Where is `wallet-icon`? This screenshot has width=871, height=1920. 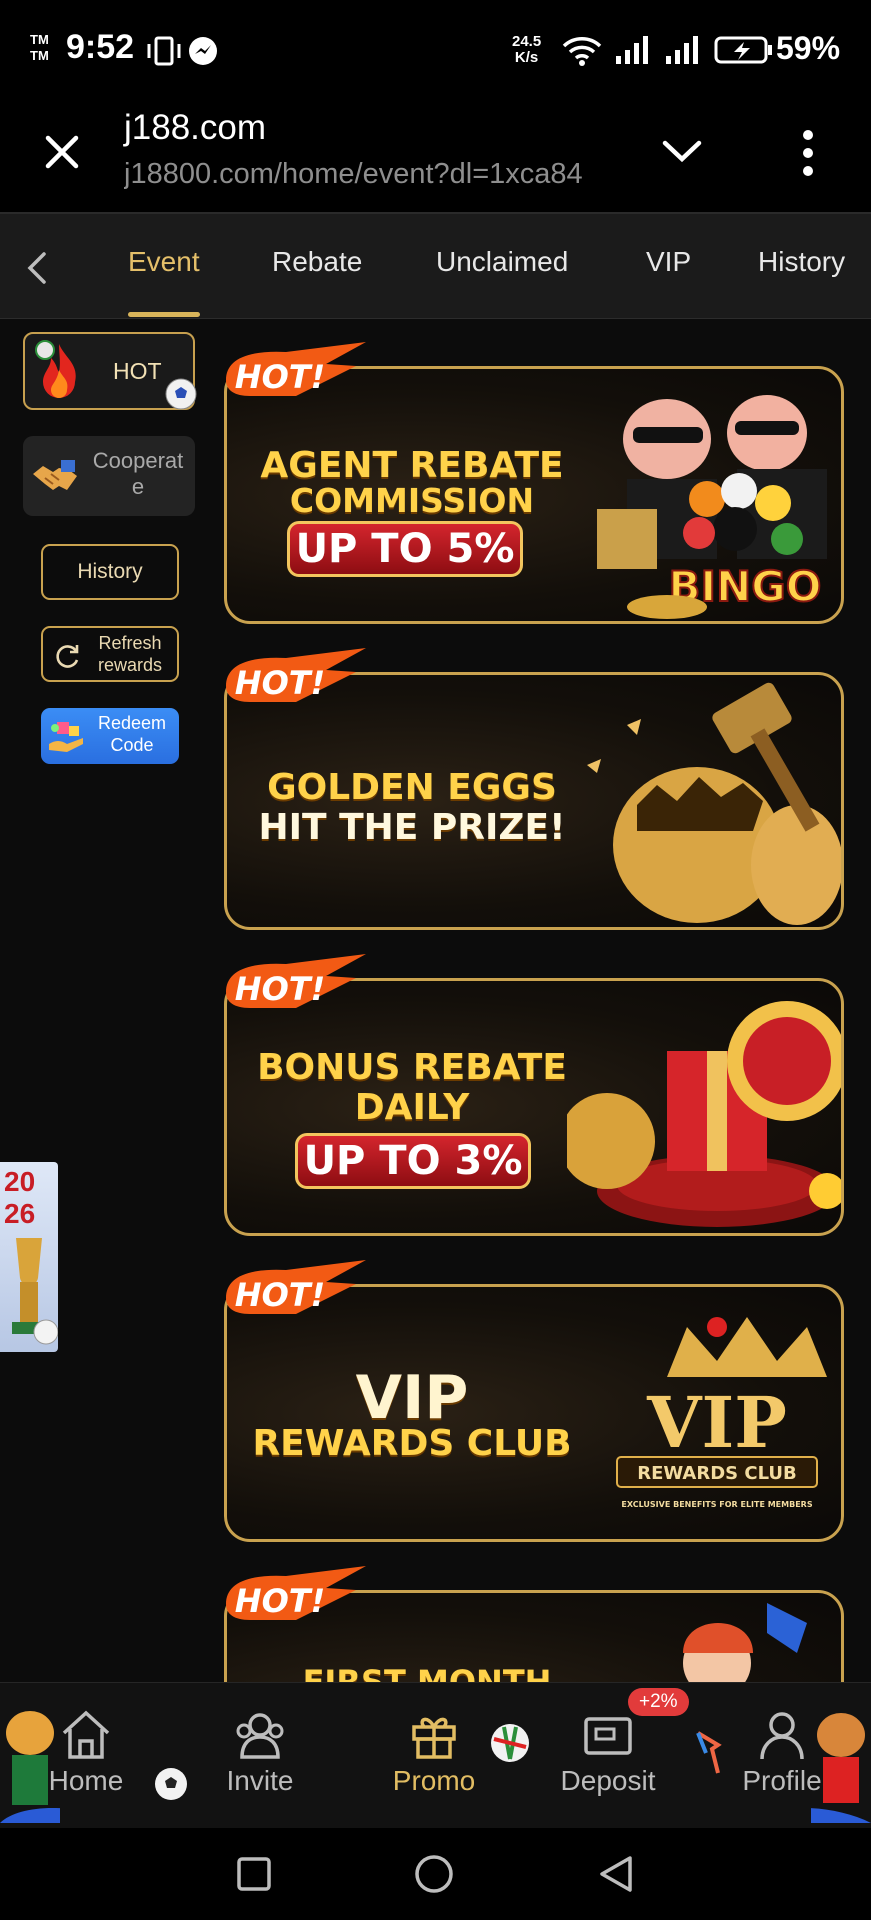
wallet-icon is located at coordinates (608, 1736).